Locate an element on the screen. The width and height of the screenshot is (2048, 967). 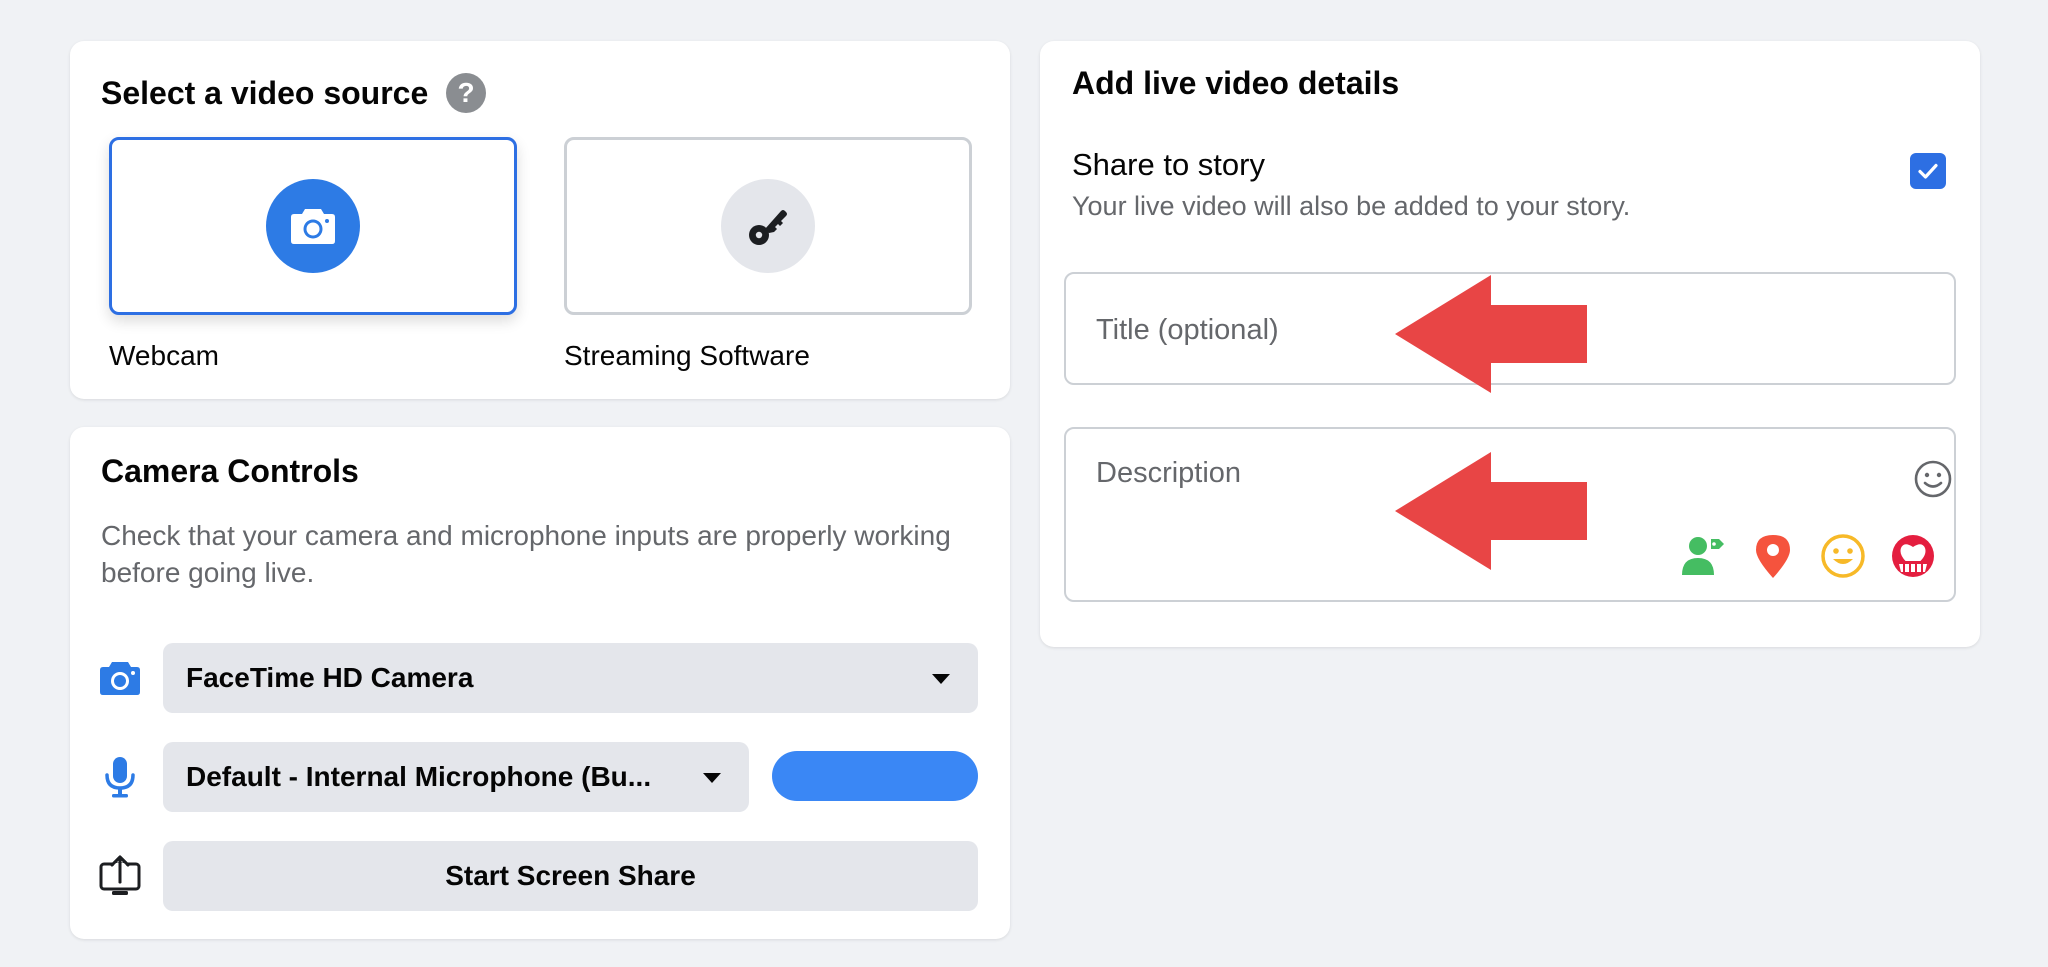
camera-select-value: FaceTime HD Camera is located at coordinates (330, 677).